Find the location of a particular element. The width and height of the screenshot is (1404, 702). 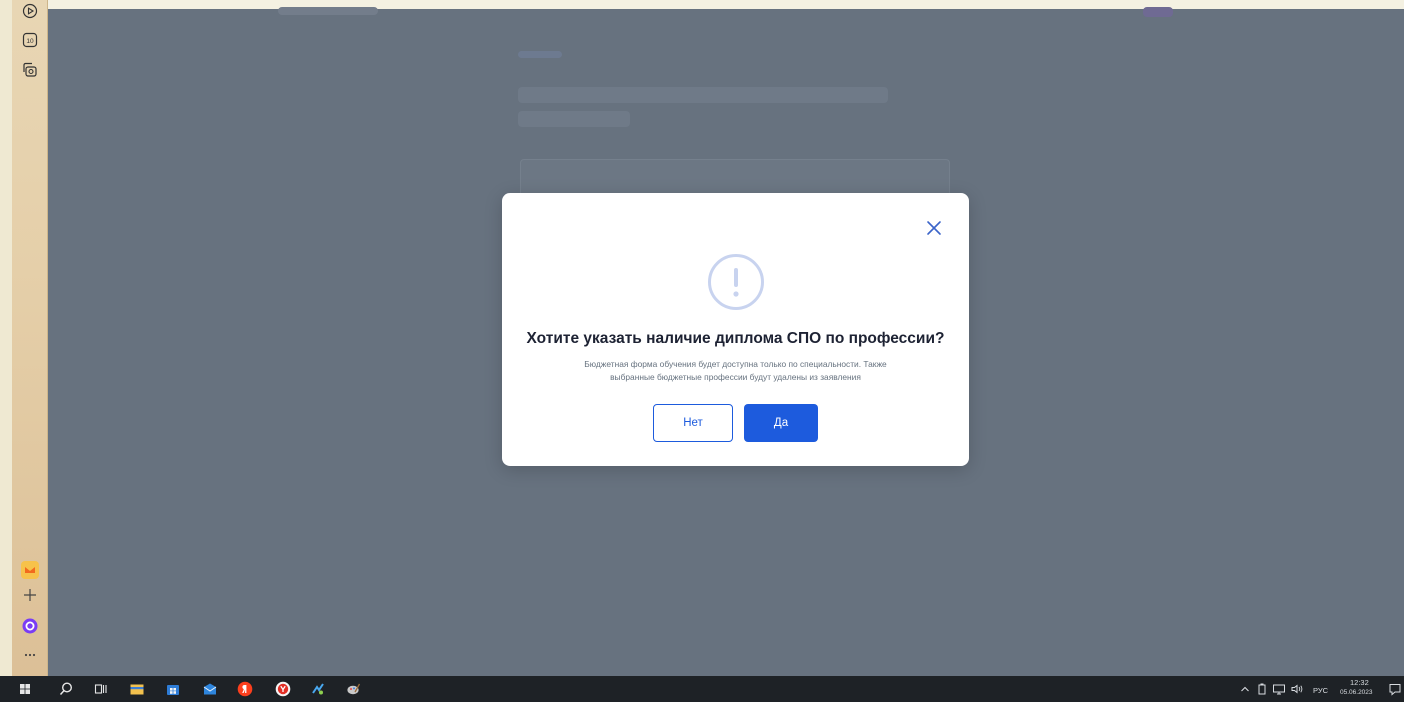

yandex-icon is located at coordinates (245, 689).